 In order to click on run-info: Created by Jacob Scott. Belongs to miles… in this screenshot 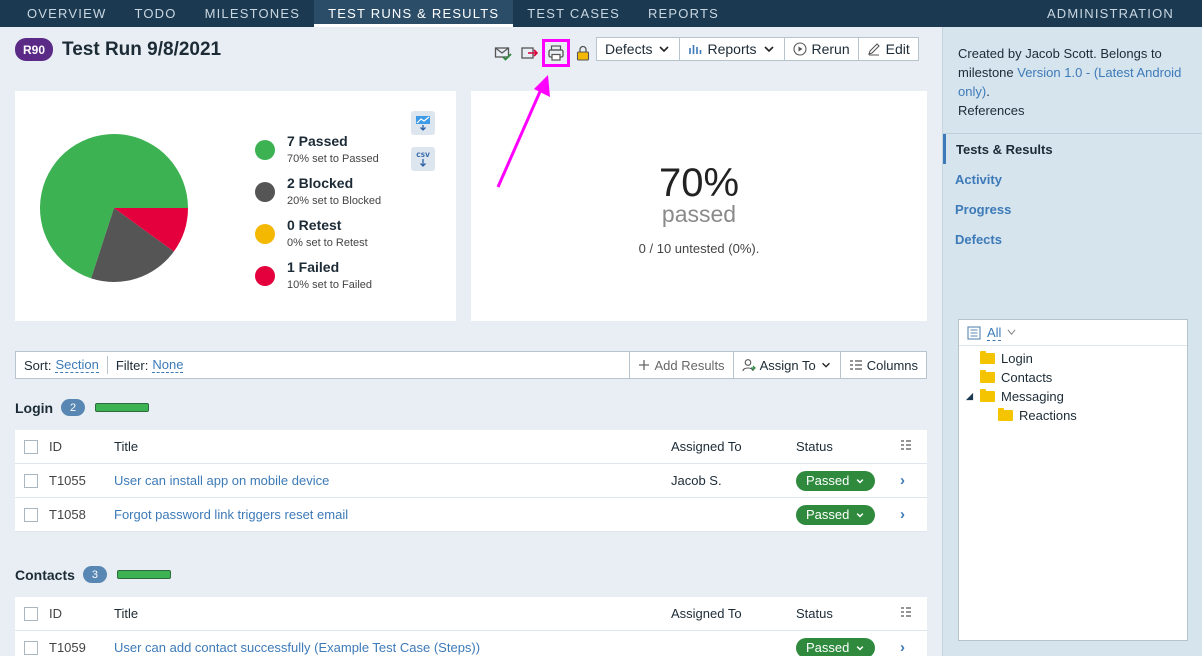, I will do `click(1073, 82)`.